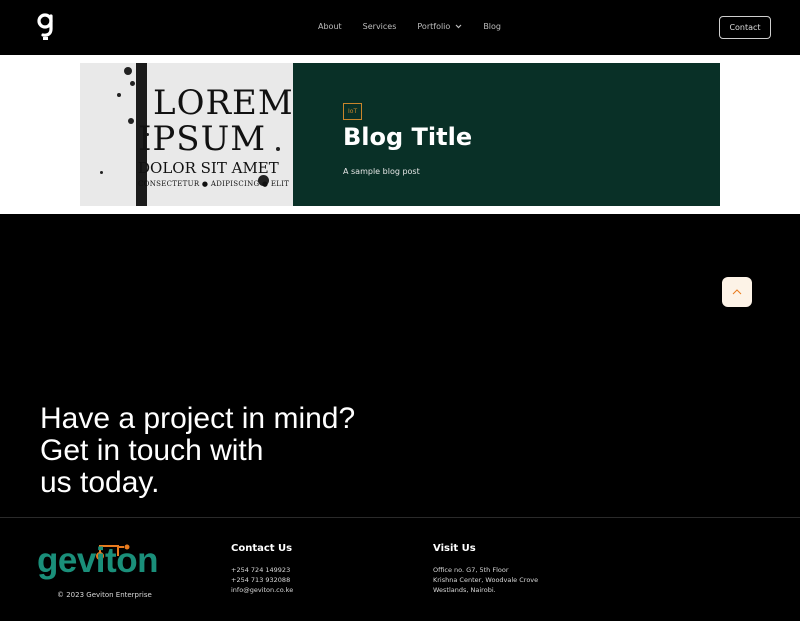 The height and width of the screenshot is (621, 800). What do you see at coordinates (46, 27) in the screenshot?
I see `geviton-g-logo-icon` at bounding box center [46, 27].